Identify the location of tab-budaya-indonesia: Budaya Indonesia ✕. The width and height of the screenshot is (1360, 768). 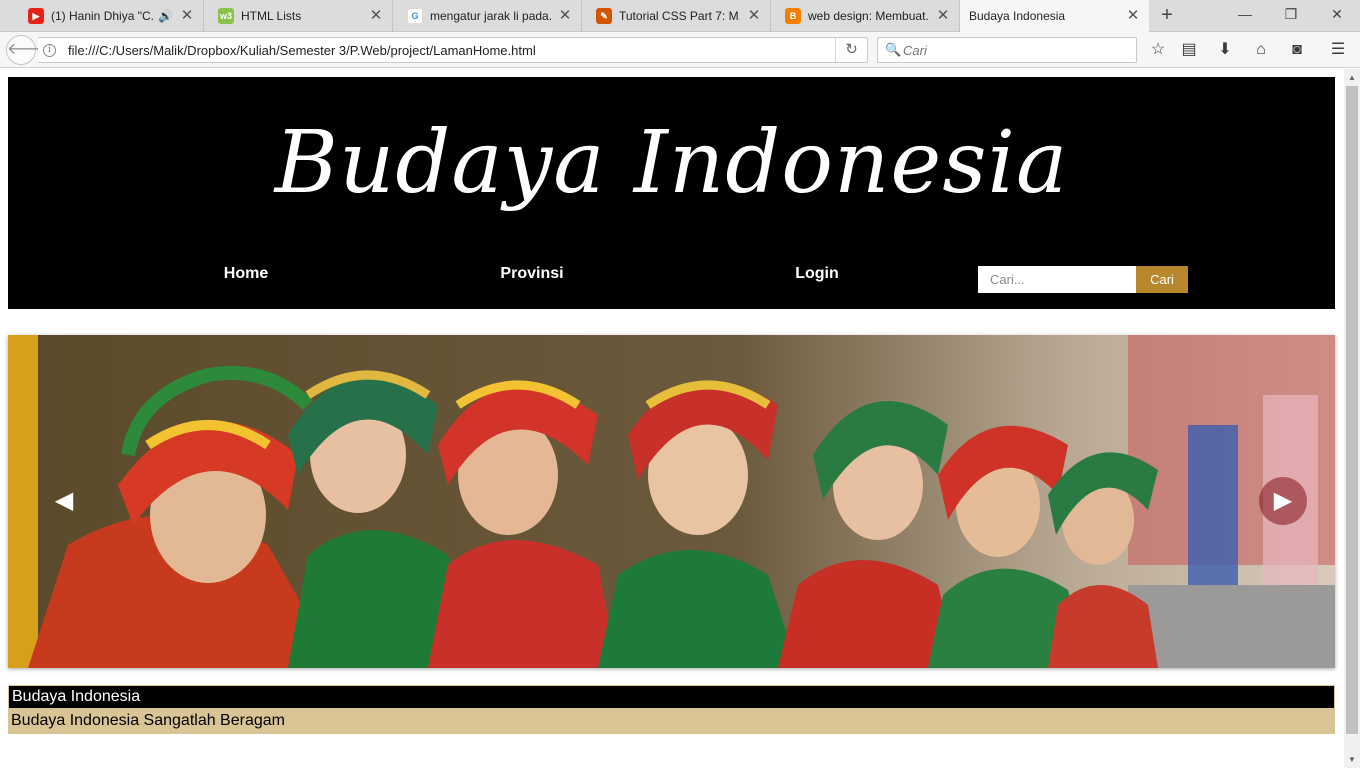
(1054, 16).